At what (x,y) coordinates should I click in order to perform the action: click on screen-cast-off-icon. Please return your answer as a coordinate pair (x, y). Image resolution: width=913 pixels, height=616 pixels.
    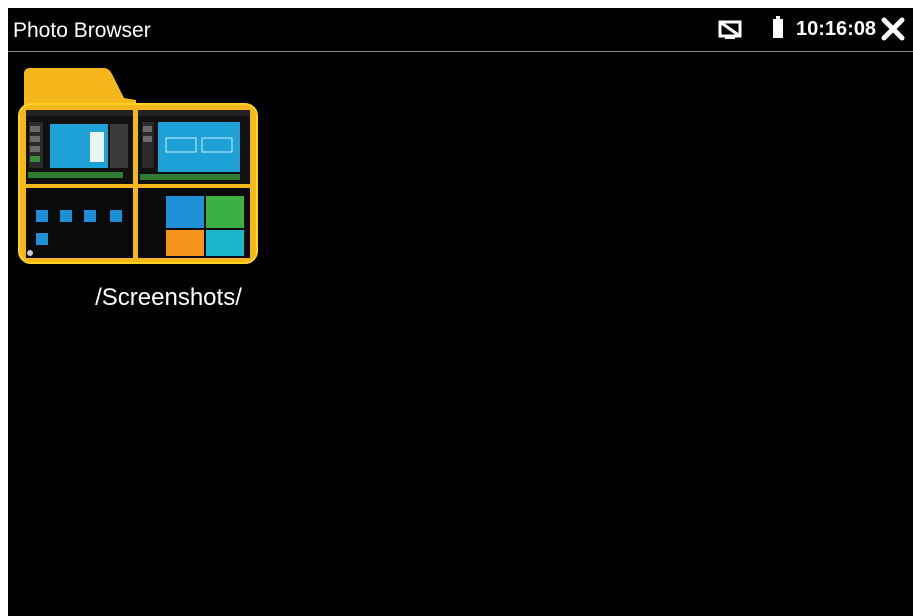
    Looking at the image, I should click on (730, 29).